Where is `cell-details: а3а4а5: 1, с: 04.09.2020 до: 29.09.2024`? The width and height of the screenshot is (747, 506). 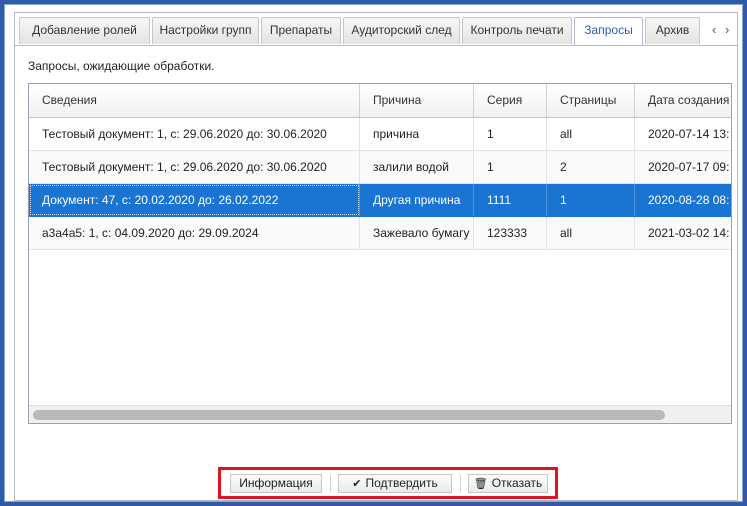
cell-details: а3а4а5: 1, с: 04.09.2020 до: 29.09.2024 is located at coordinates (194, 233).